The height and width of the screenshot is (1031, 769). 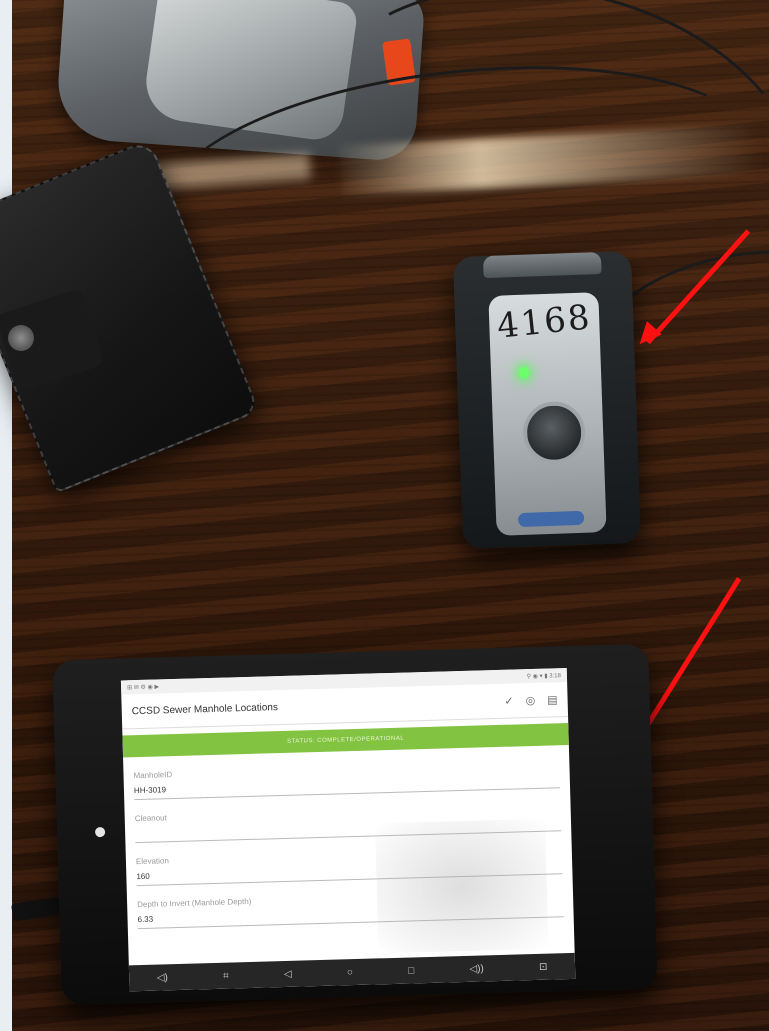 What do you see at coordinates (544, 322) in the screenshot?
I see `receiver-handwritten-label: 4168` at bounding box center [544, 322].